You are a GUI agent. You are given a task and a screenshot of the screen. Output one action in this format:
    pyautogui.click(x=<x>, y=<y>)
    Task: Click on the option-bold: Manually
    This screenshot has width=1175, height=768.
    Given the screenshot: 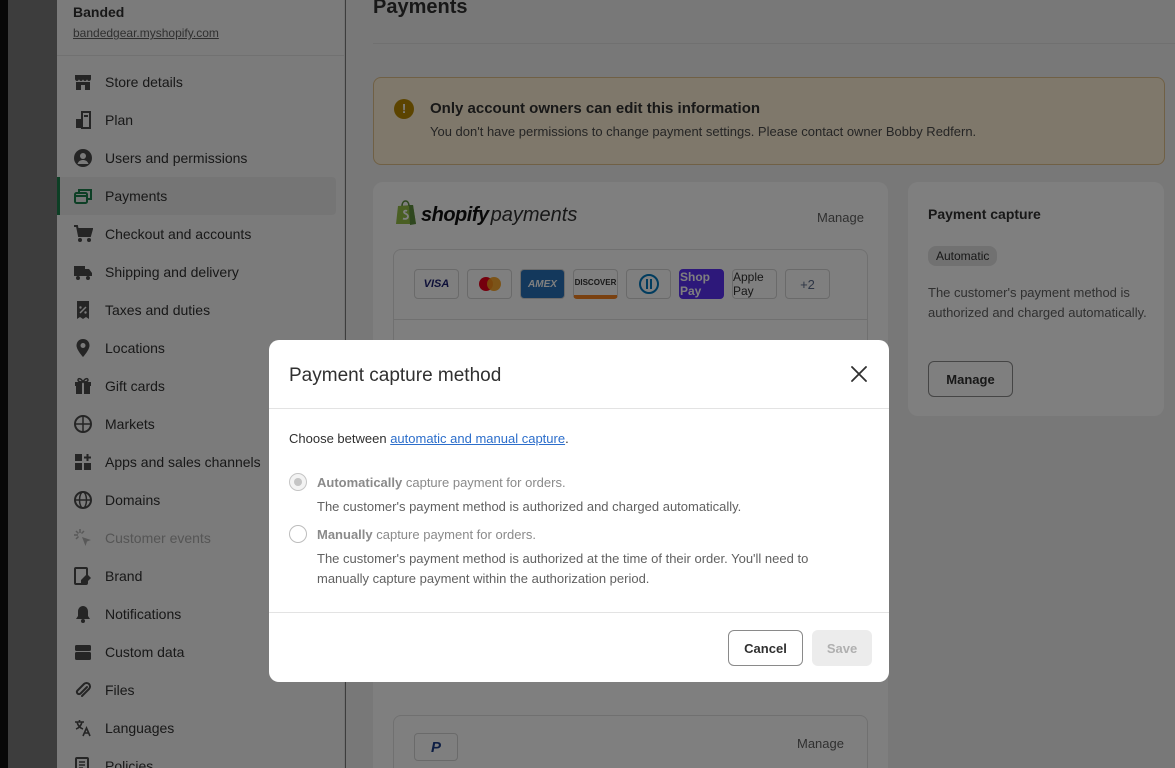 What is the action you would take?
    pyautogui.click(x=345, y=534)
    